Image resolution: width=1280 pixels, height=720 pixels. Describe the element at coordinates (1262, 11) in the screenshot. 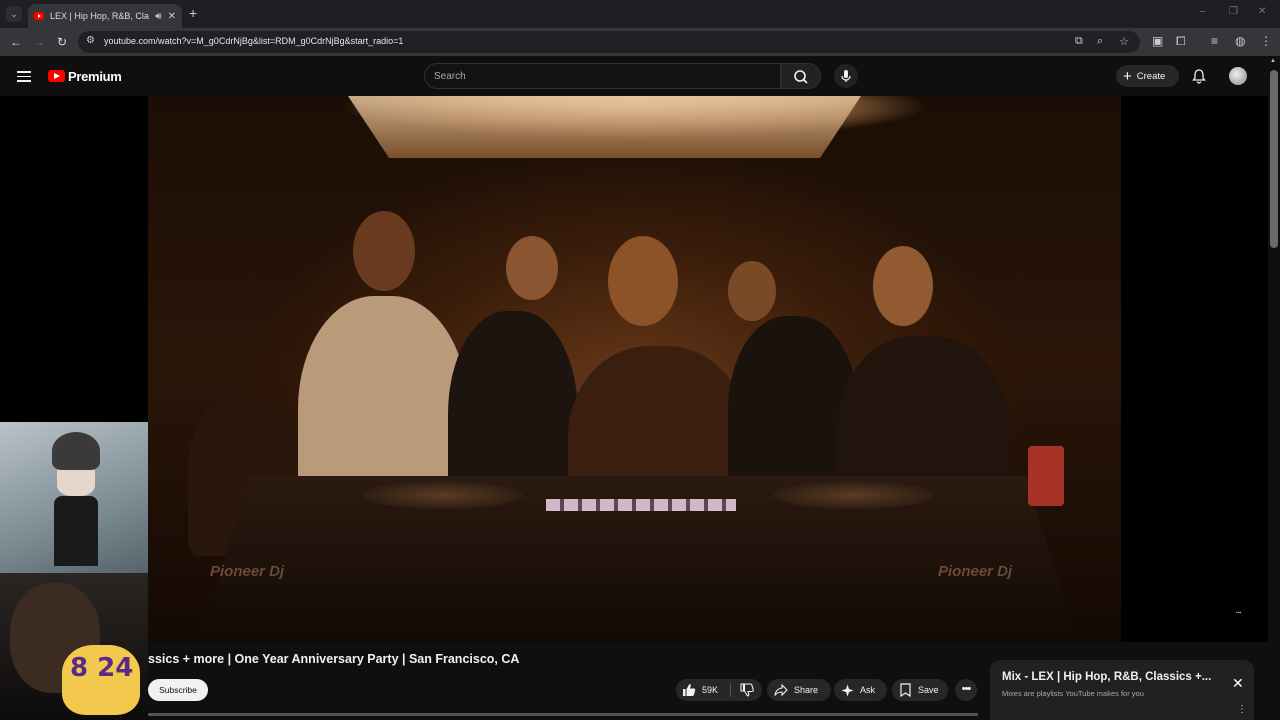

I see `window-close-button: ✕` at that location.